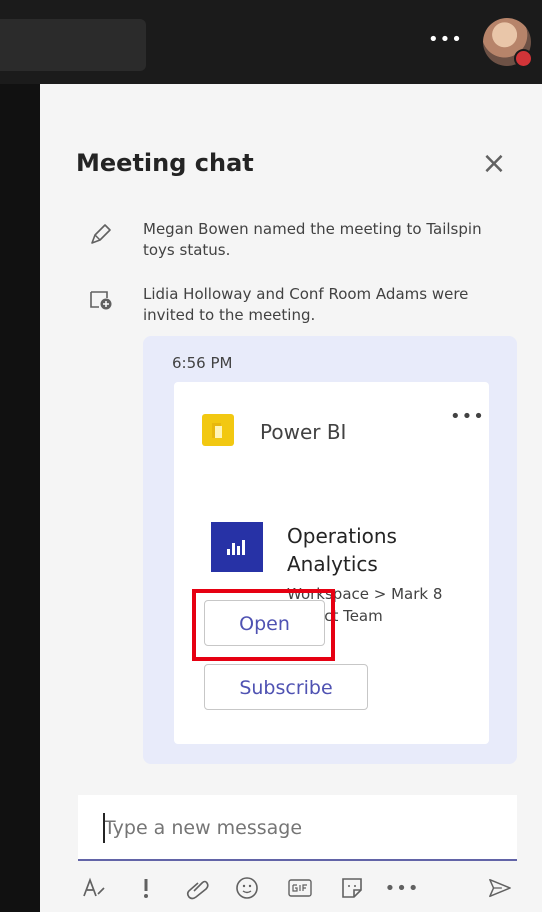  What do you see at coordinates (374, 550) in the screenshot?
I see `report-title: Operations Analytics` at bounding box center [374, 550].